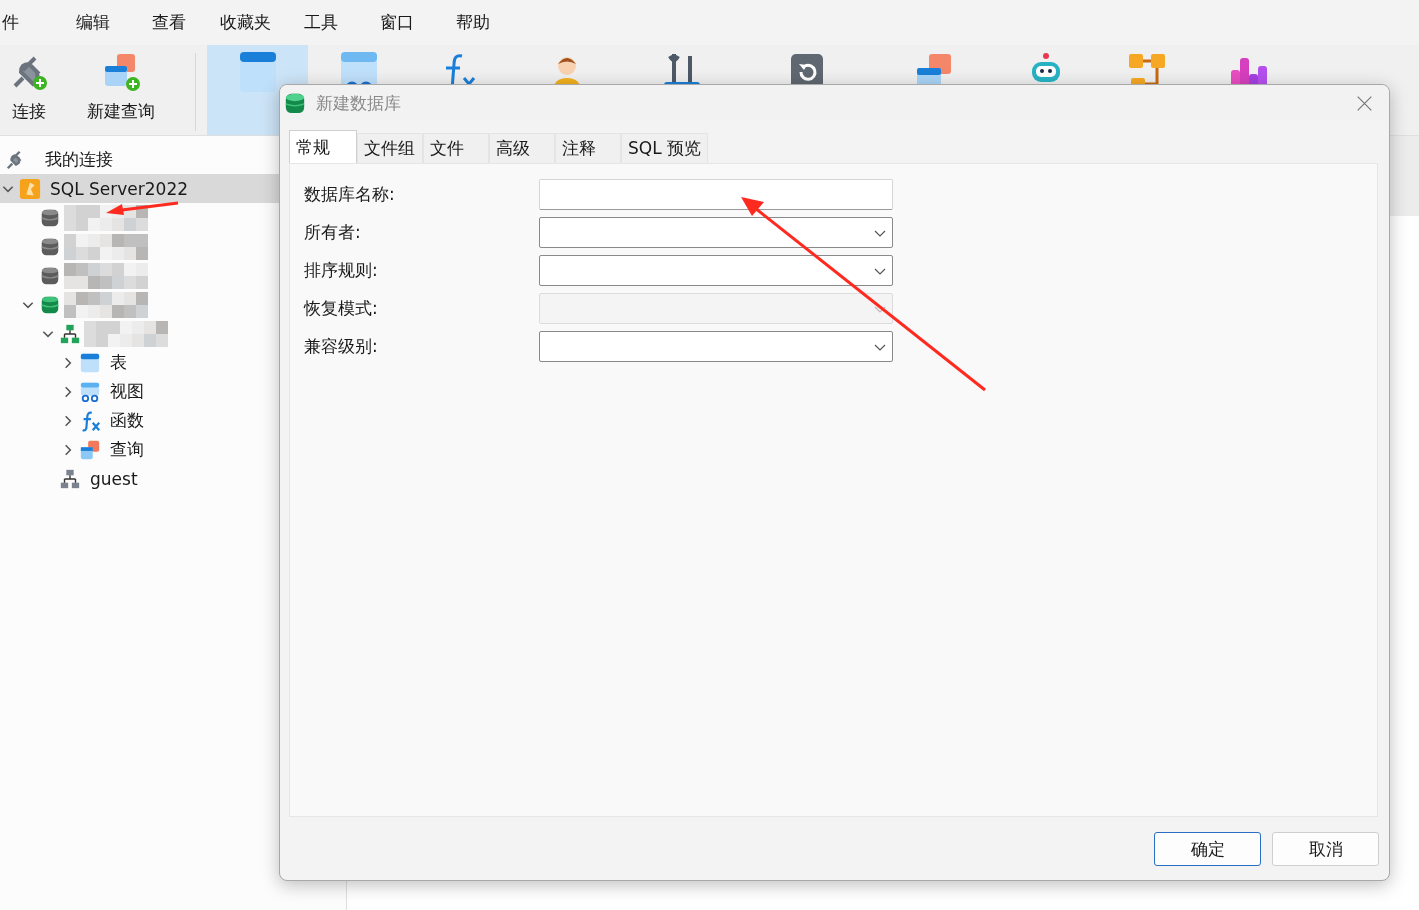 The image size is (1419, 910). What do you see at coordinates (127, 449) in the screenshot?
I see `tree-label: 查询` at bounding box center [127, 449].